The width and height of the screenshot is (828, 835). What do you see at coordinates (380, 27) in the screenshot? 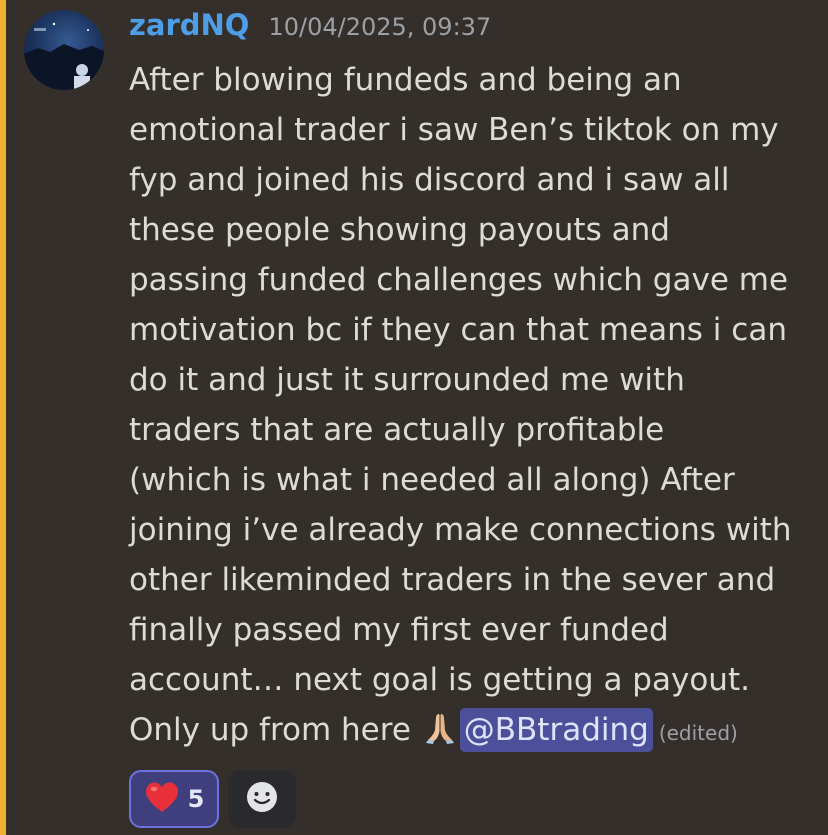
I see `timestamp: 10/04/2025, 09:37` at bounding box center [380, 27].